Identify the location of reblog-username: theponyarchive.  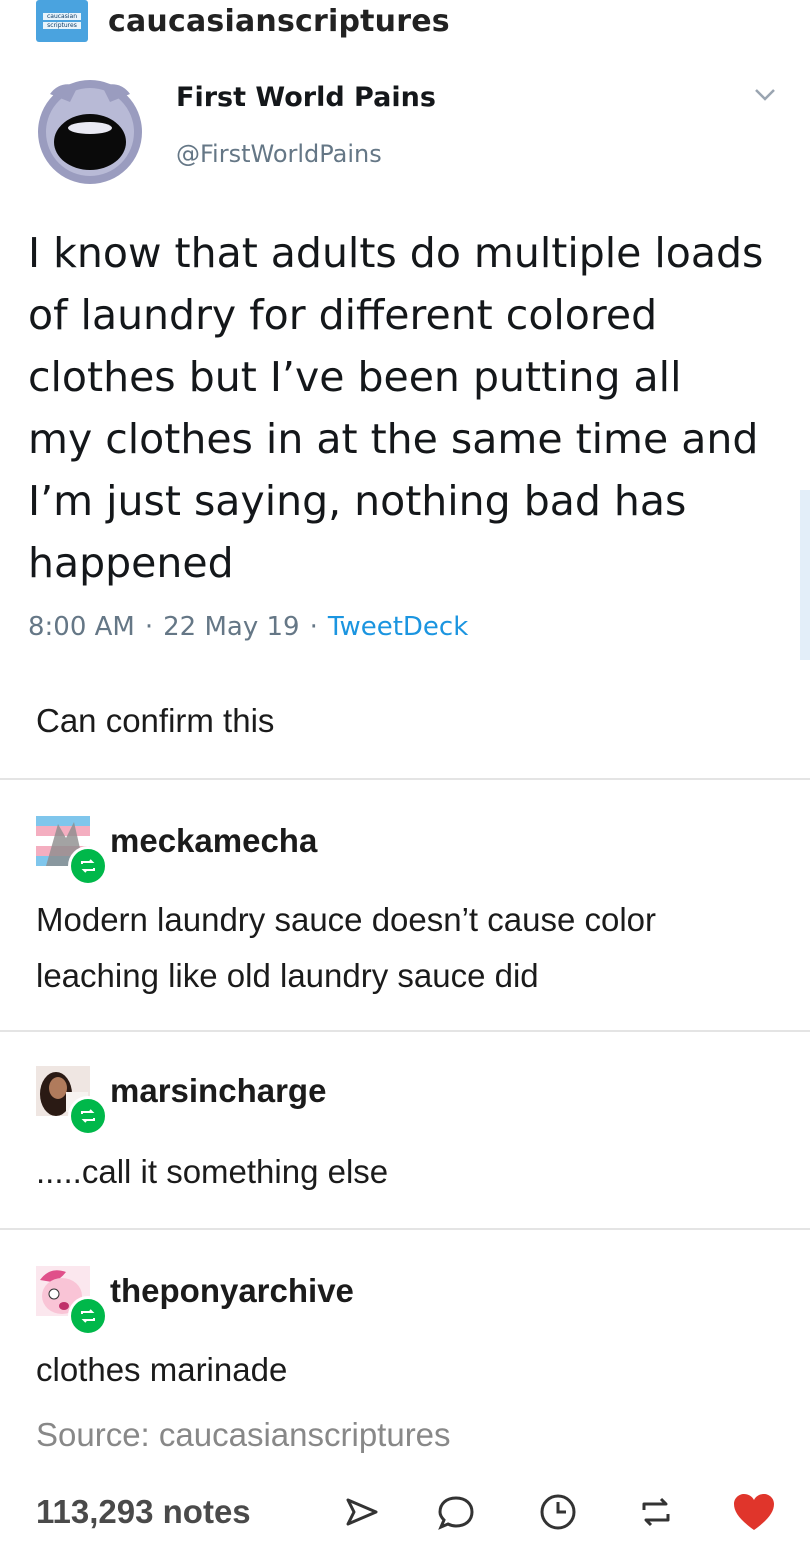
(232, 1291).